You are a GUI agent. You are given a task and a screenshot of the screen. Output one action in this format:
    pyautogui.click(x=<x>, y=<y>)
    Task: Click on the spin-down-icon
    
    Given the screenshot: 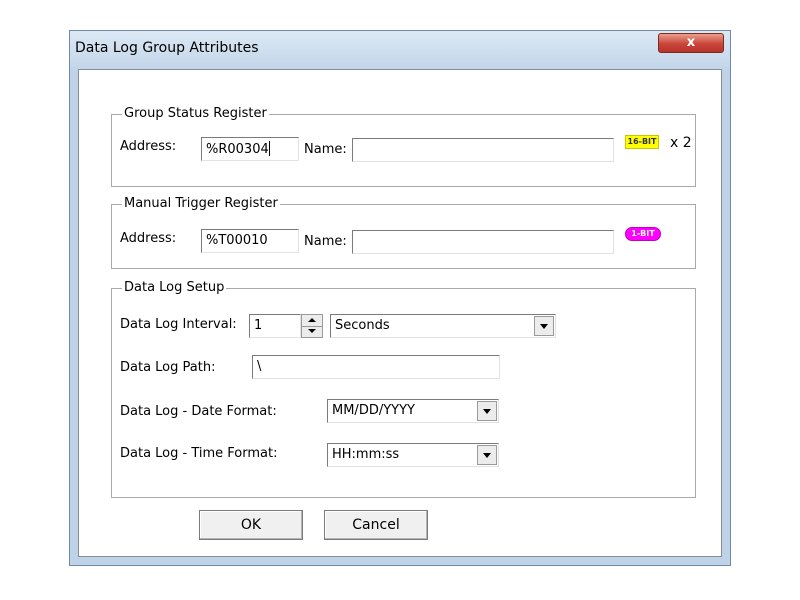 What is the action you would take?
    pyautogui.click(x=312, y=331)
    